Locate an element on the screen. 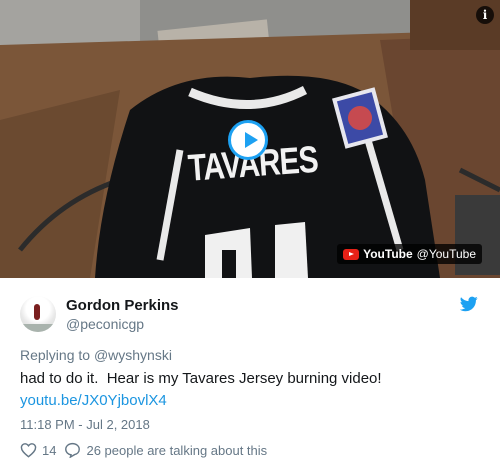 This screenshot has height=465, width=500. display-name: Gordon Perkins is located at coordinates (122, 305).